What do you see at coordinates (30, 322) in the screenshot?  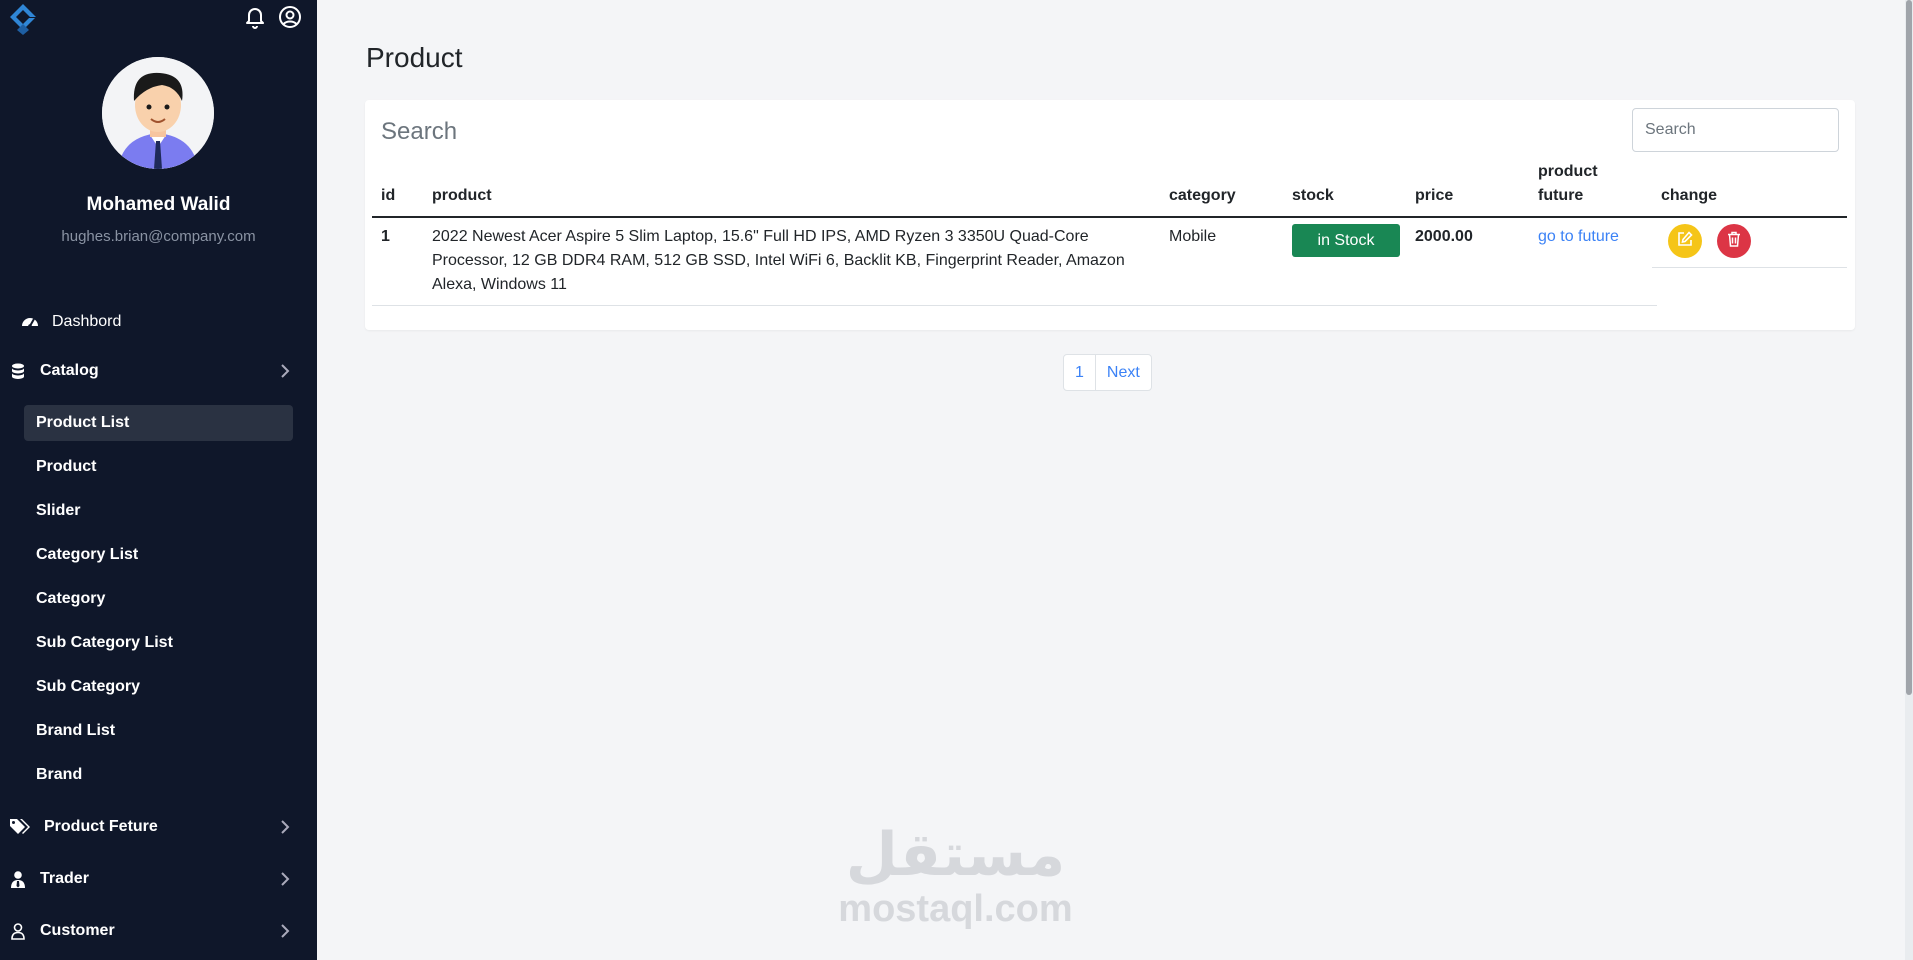 I see `gauge-icon` at bounding box center [30, 322].